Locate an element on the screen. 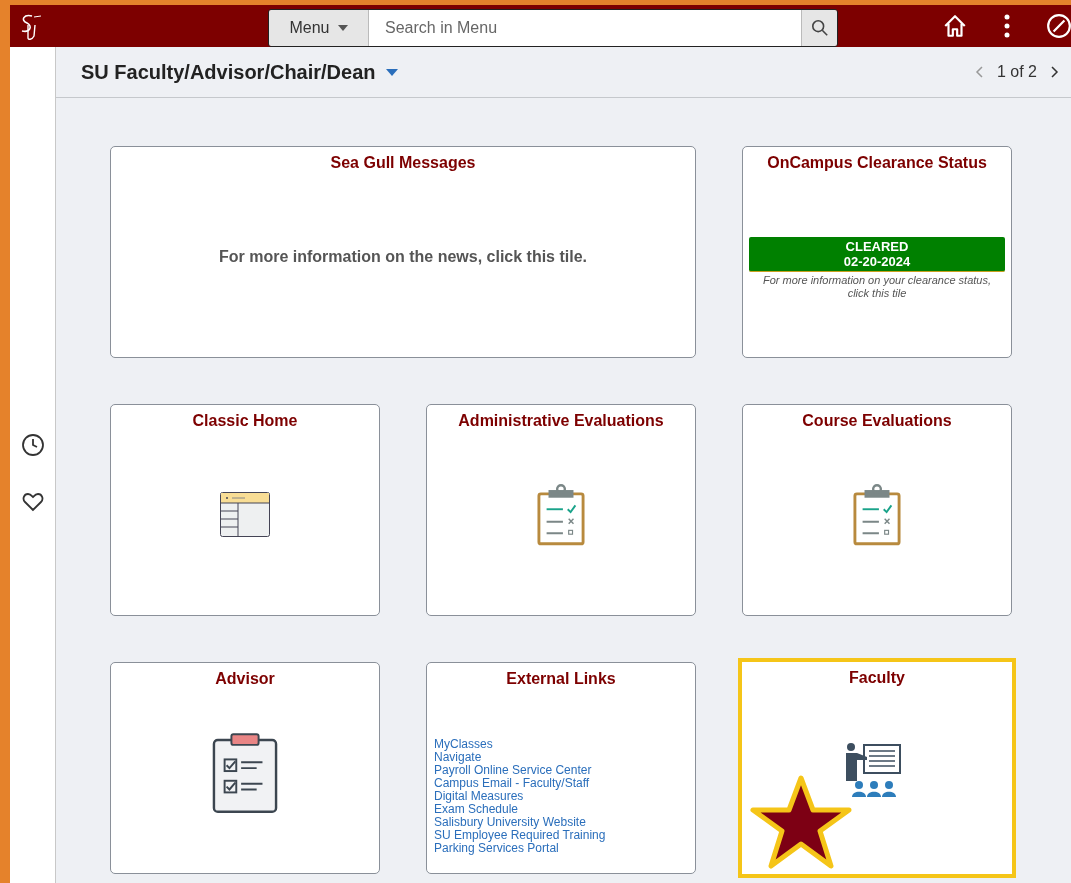 The image size is (1071, 883). external-link: Campus Email - Faculty/Staff is located at coordinates (564, 783).